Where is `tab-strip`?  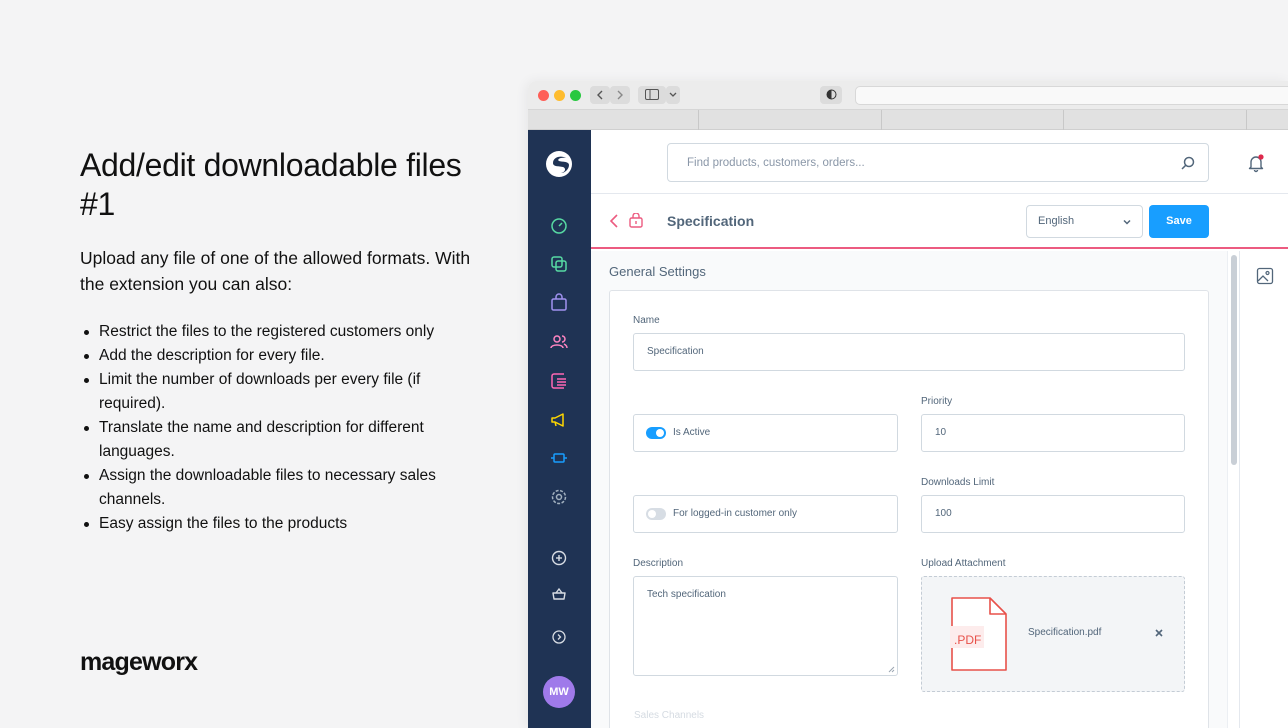 tab-strip is located at coordinates (908, 120).